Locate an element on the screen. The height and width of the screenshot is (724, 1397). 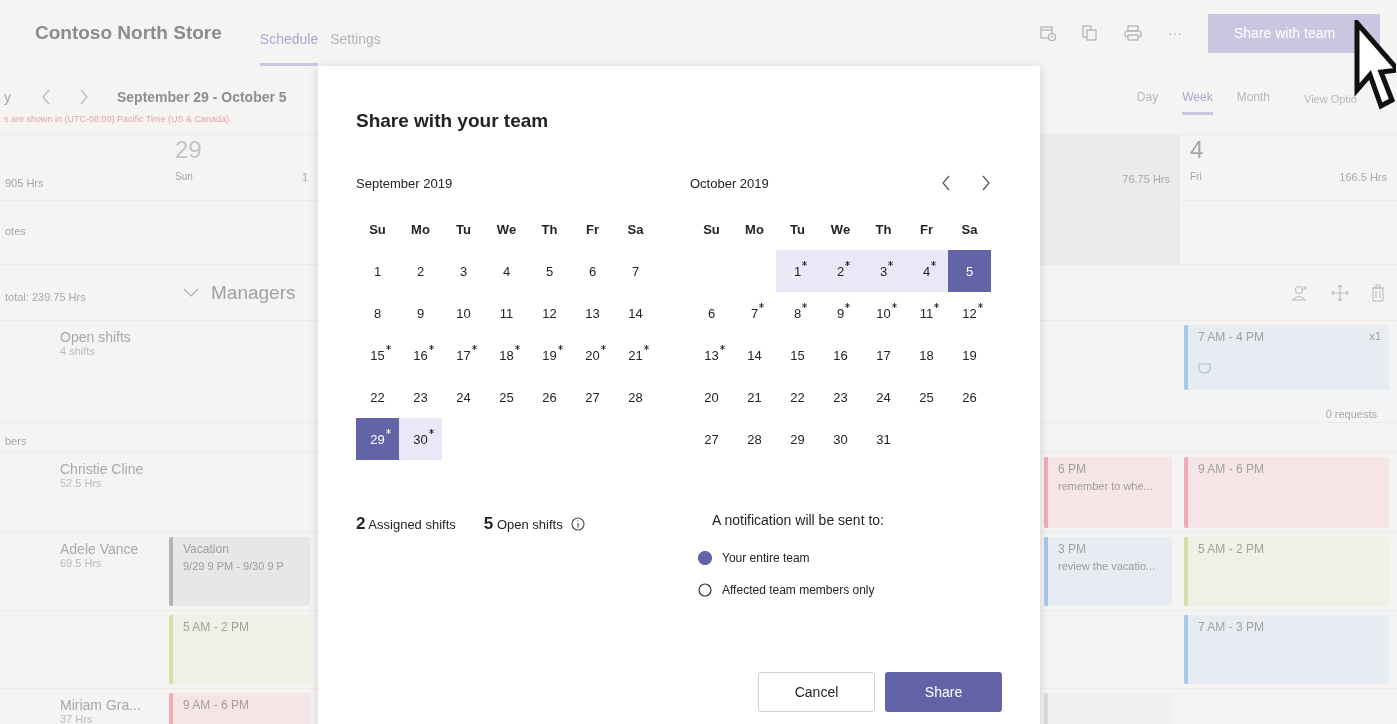
row-name: Christie Cline is located at coordinates (102, 469).